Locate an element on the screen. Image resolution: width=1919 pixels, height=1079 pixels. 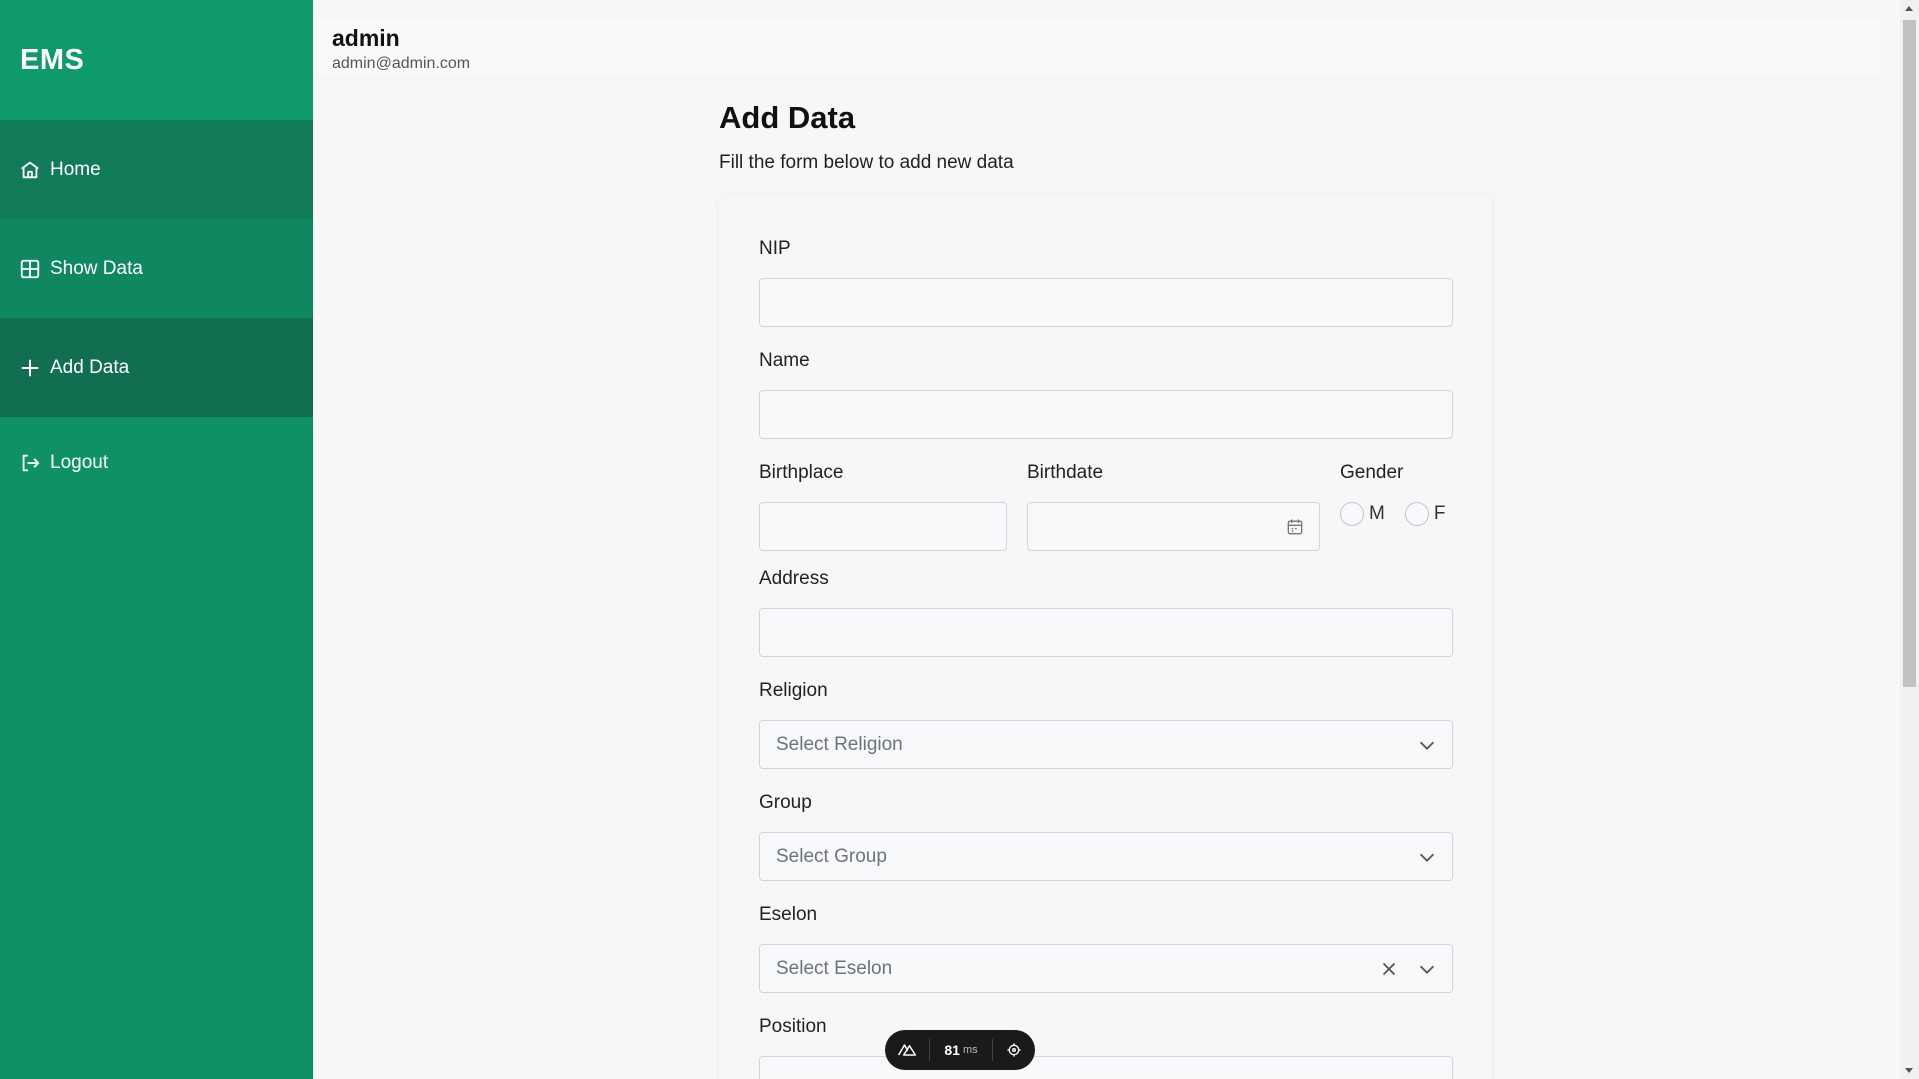
position-label: Position is located at coordinates (793, 1026).